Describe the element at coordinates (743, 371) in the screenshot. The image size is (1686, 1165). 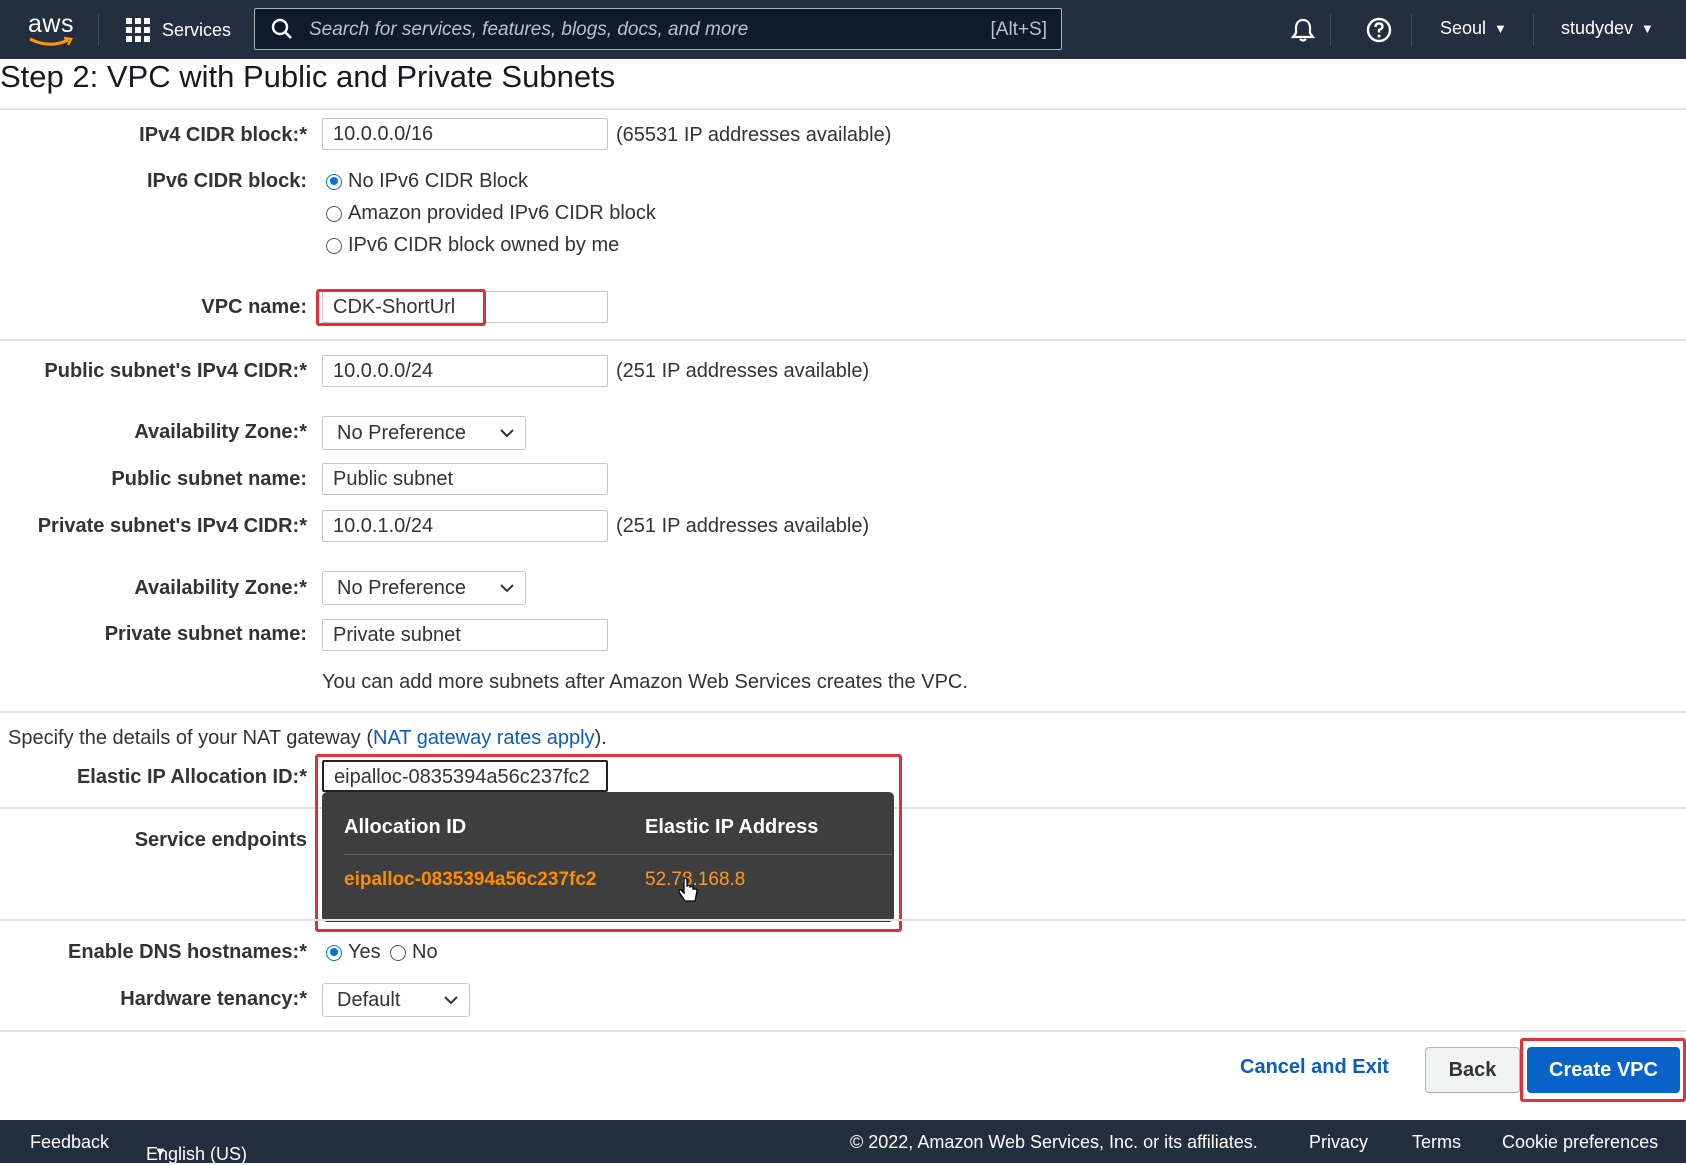
I see `public-cidr-hint: (251 IP addresses available)` at that location.